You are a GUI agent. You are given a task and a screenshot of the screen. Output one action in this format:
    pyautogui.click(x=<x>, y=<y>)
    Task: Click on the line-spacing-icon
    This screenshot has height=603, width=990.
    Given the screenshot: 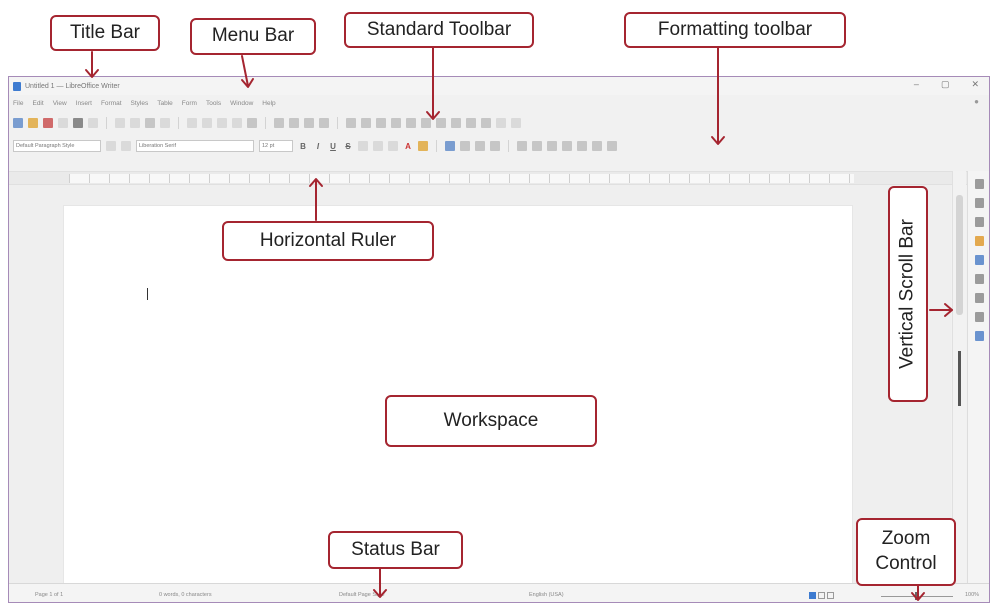 What is the action you would take?
    pyautogui.click(x=597, y=146)
    